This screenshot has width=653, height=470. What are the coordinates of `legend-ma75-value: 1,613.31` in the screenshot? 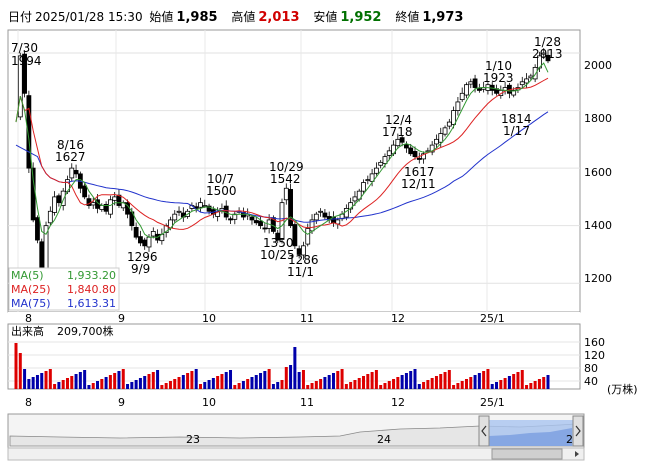 It's located at (91, 303).